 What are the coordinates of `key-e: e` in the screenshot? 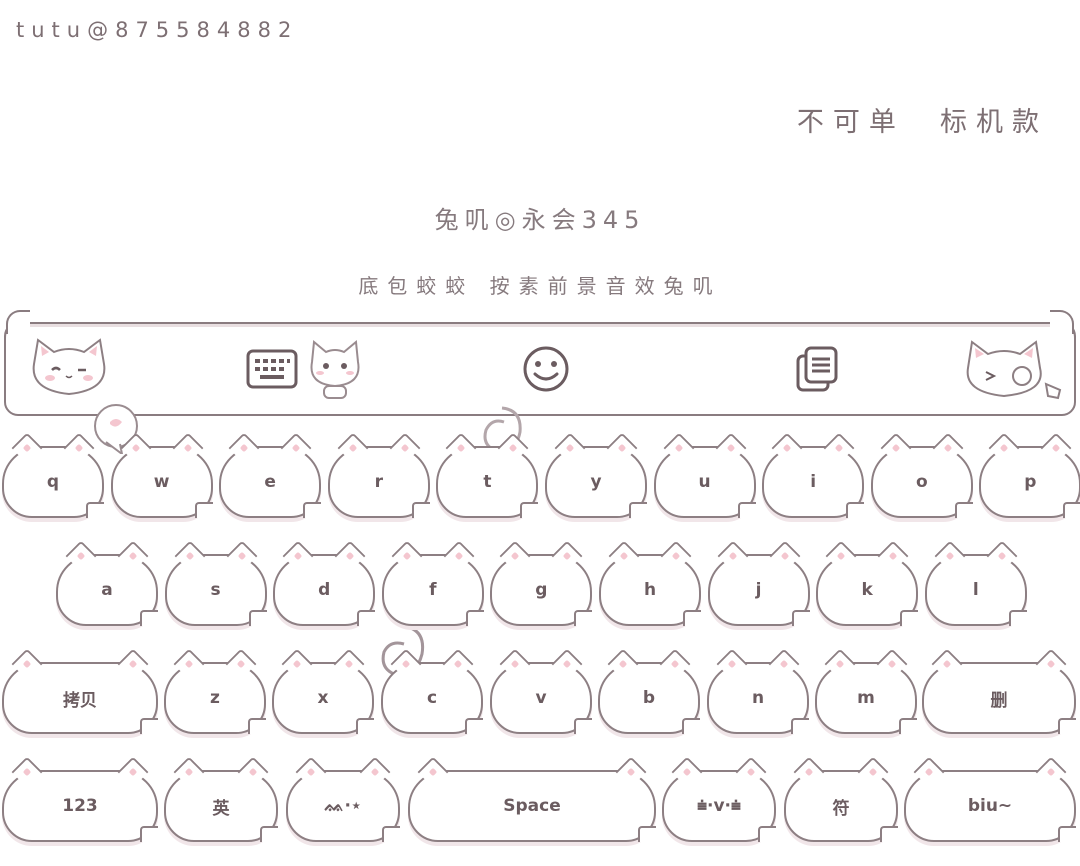 It's located at (270, 475).